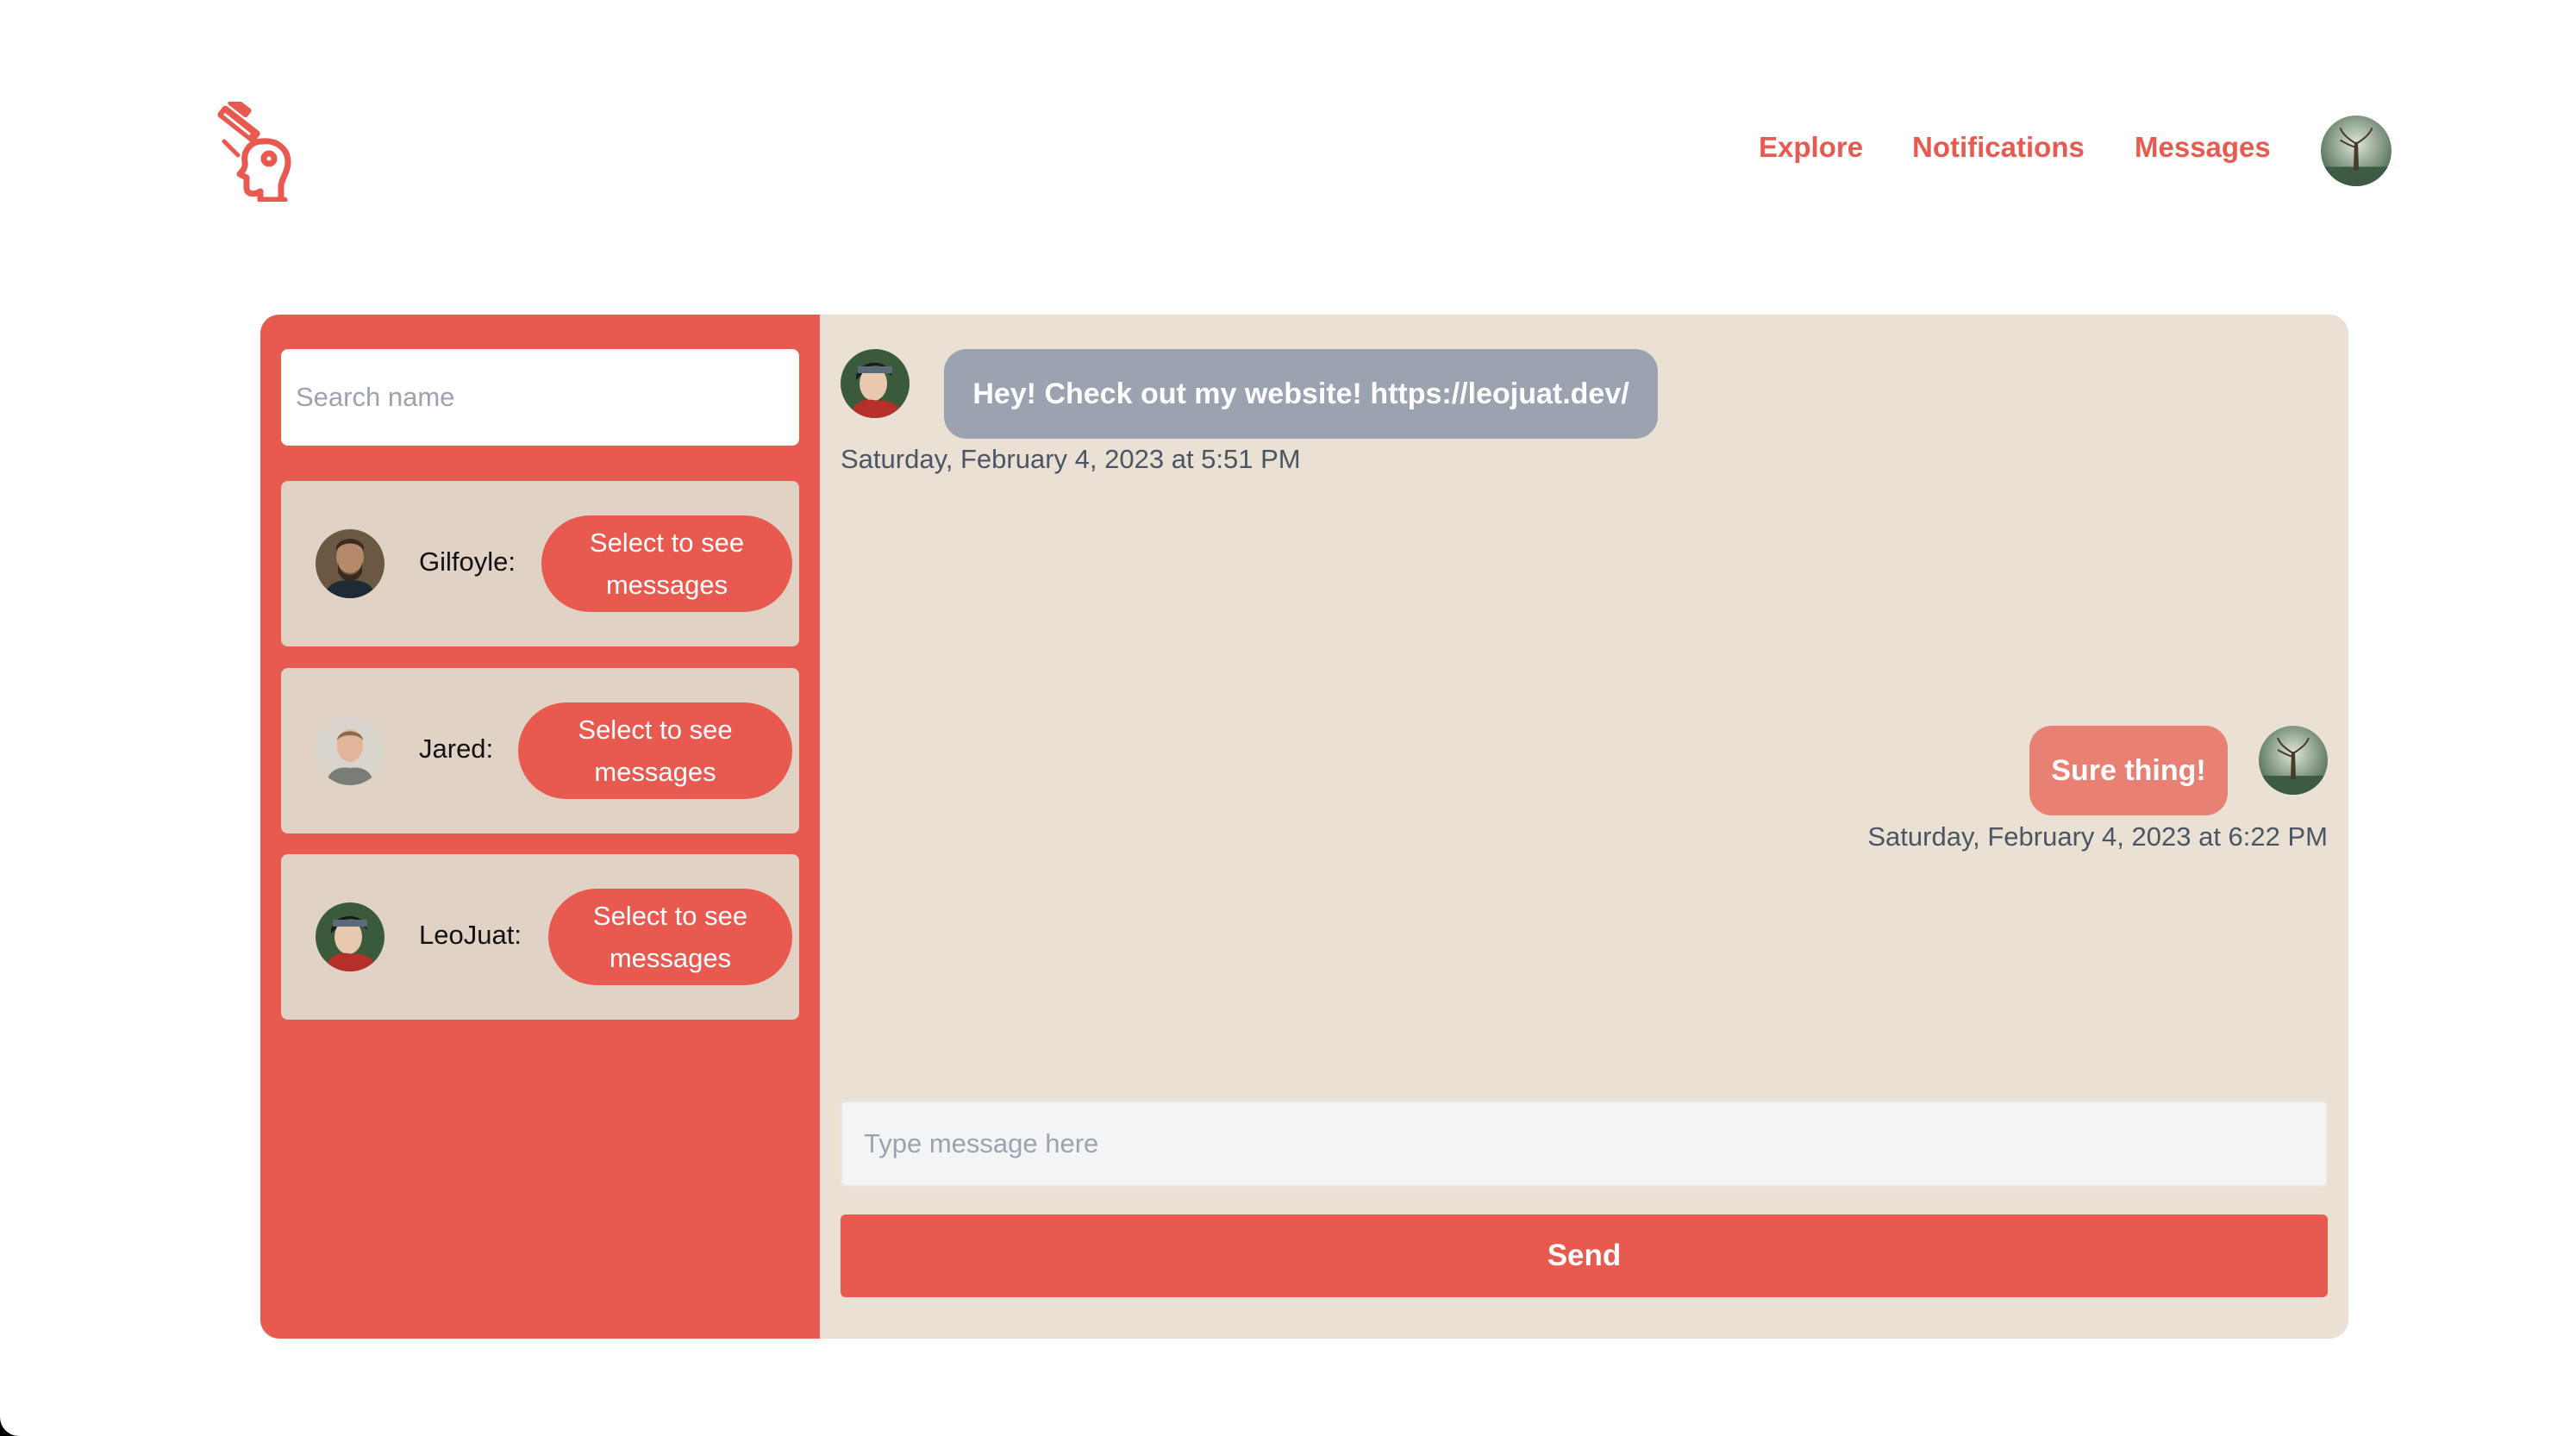 The height and width of the screenshot is (1436, 2576). Describe the element at coordinates (1585, 1144) in the screenshot. I see `message-input` at that location.